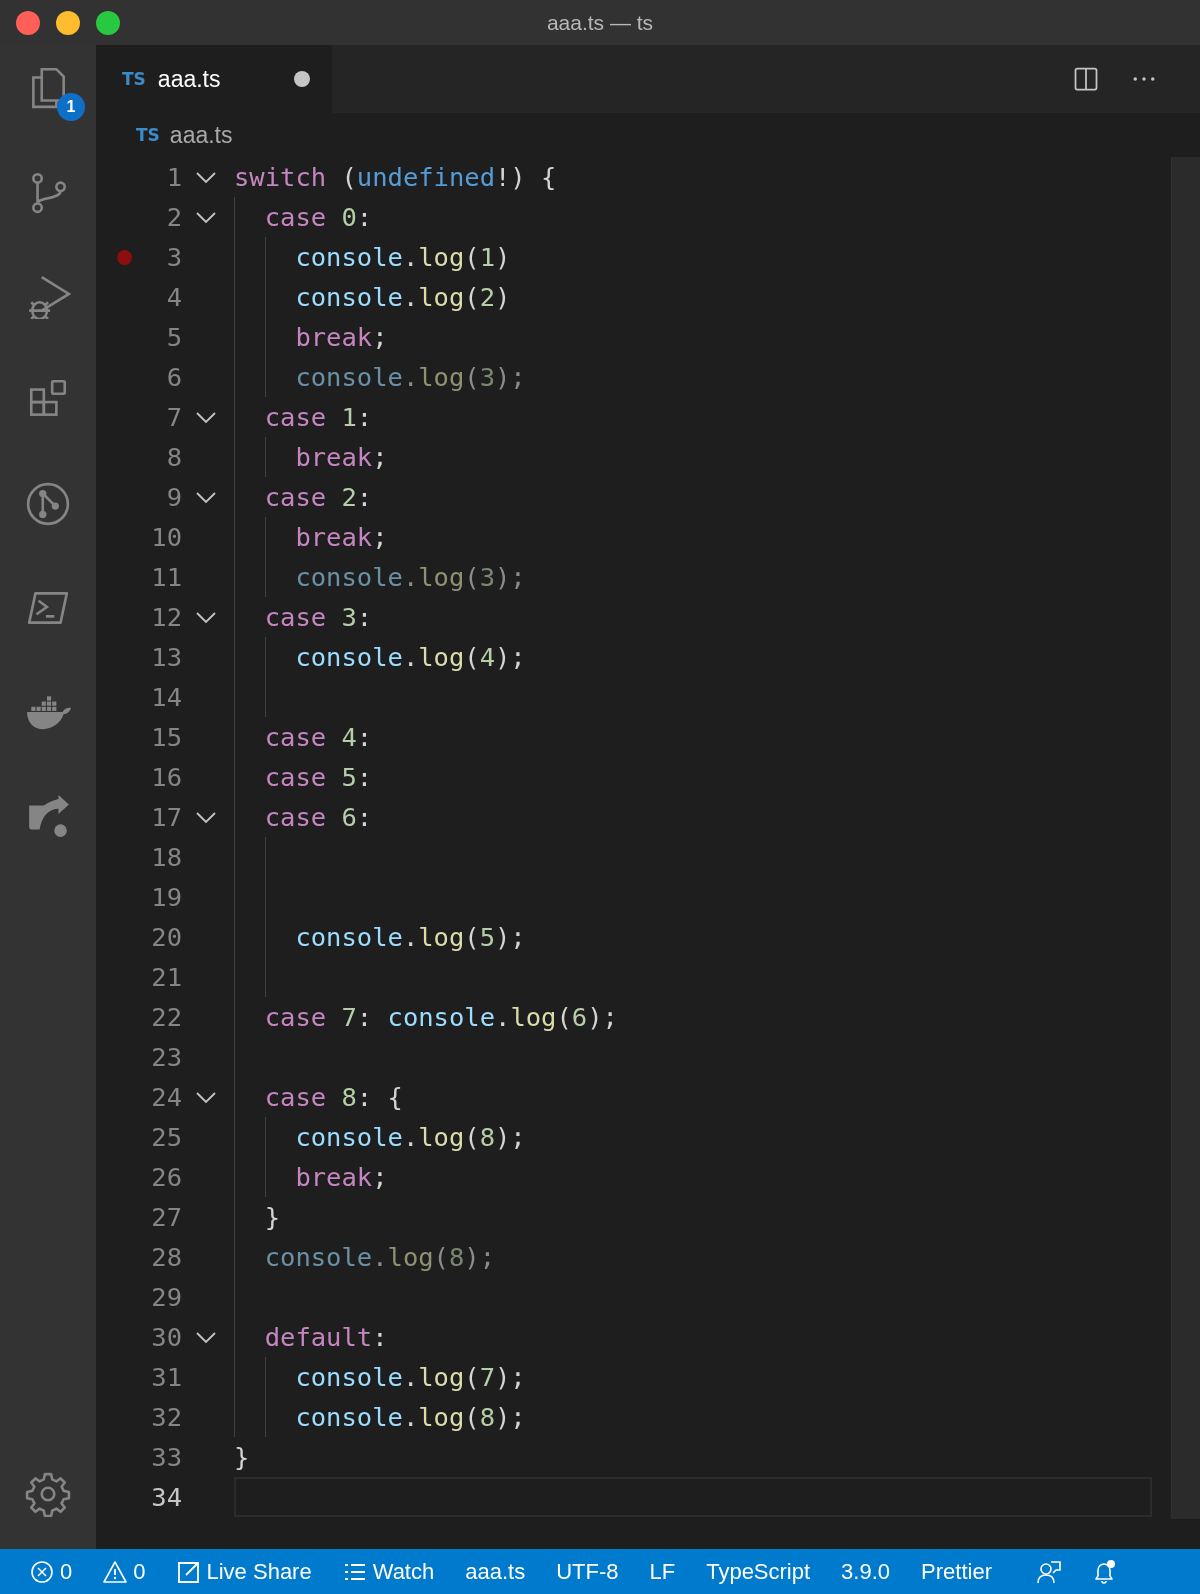 The image size is (1200, 1594). I want to click on code-line: case 6:, so click(318, 817).